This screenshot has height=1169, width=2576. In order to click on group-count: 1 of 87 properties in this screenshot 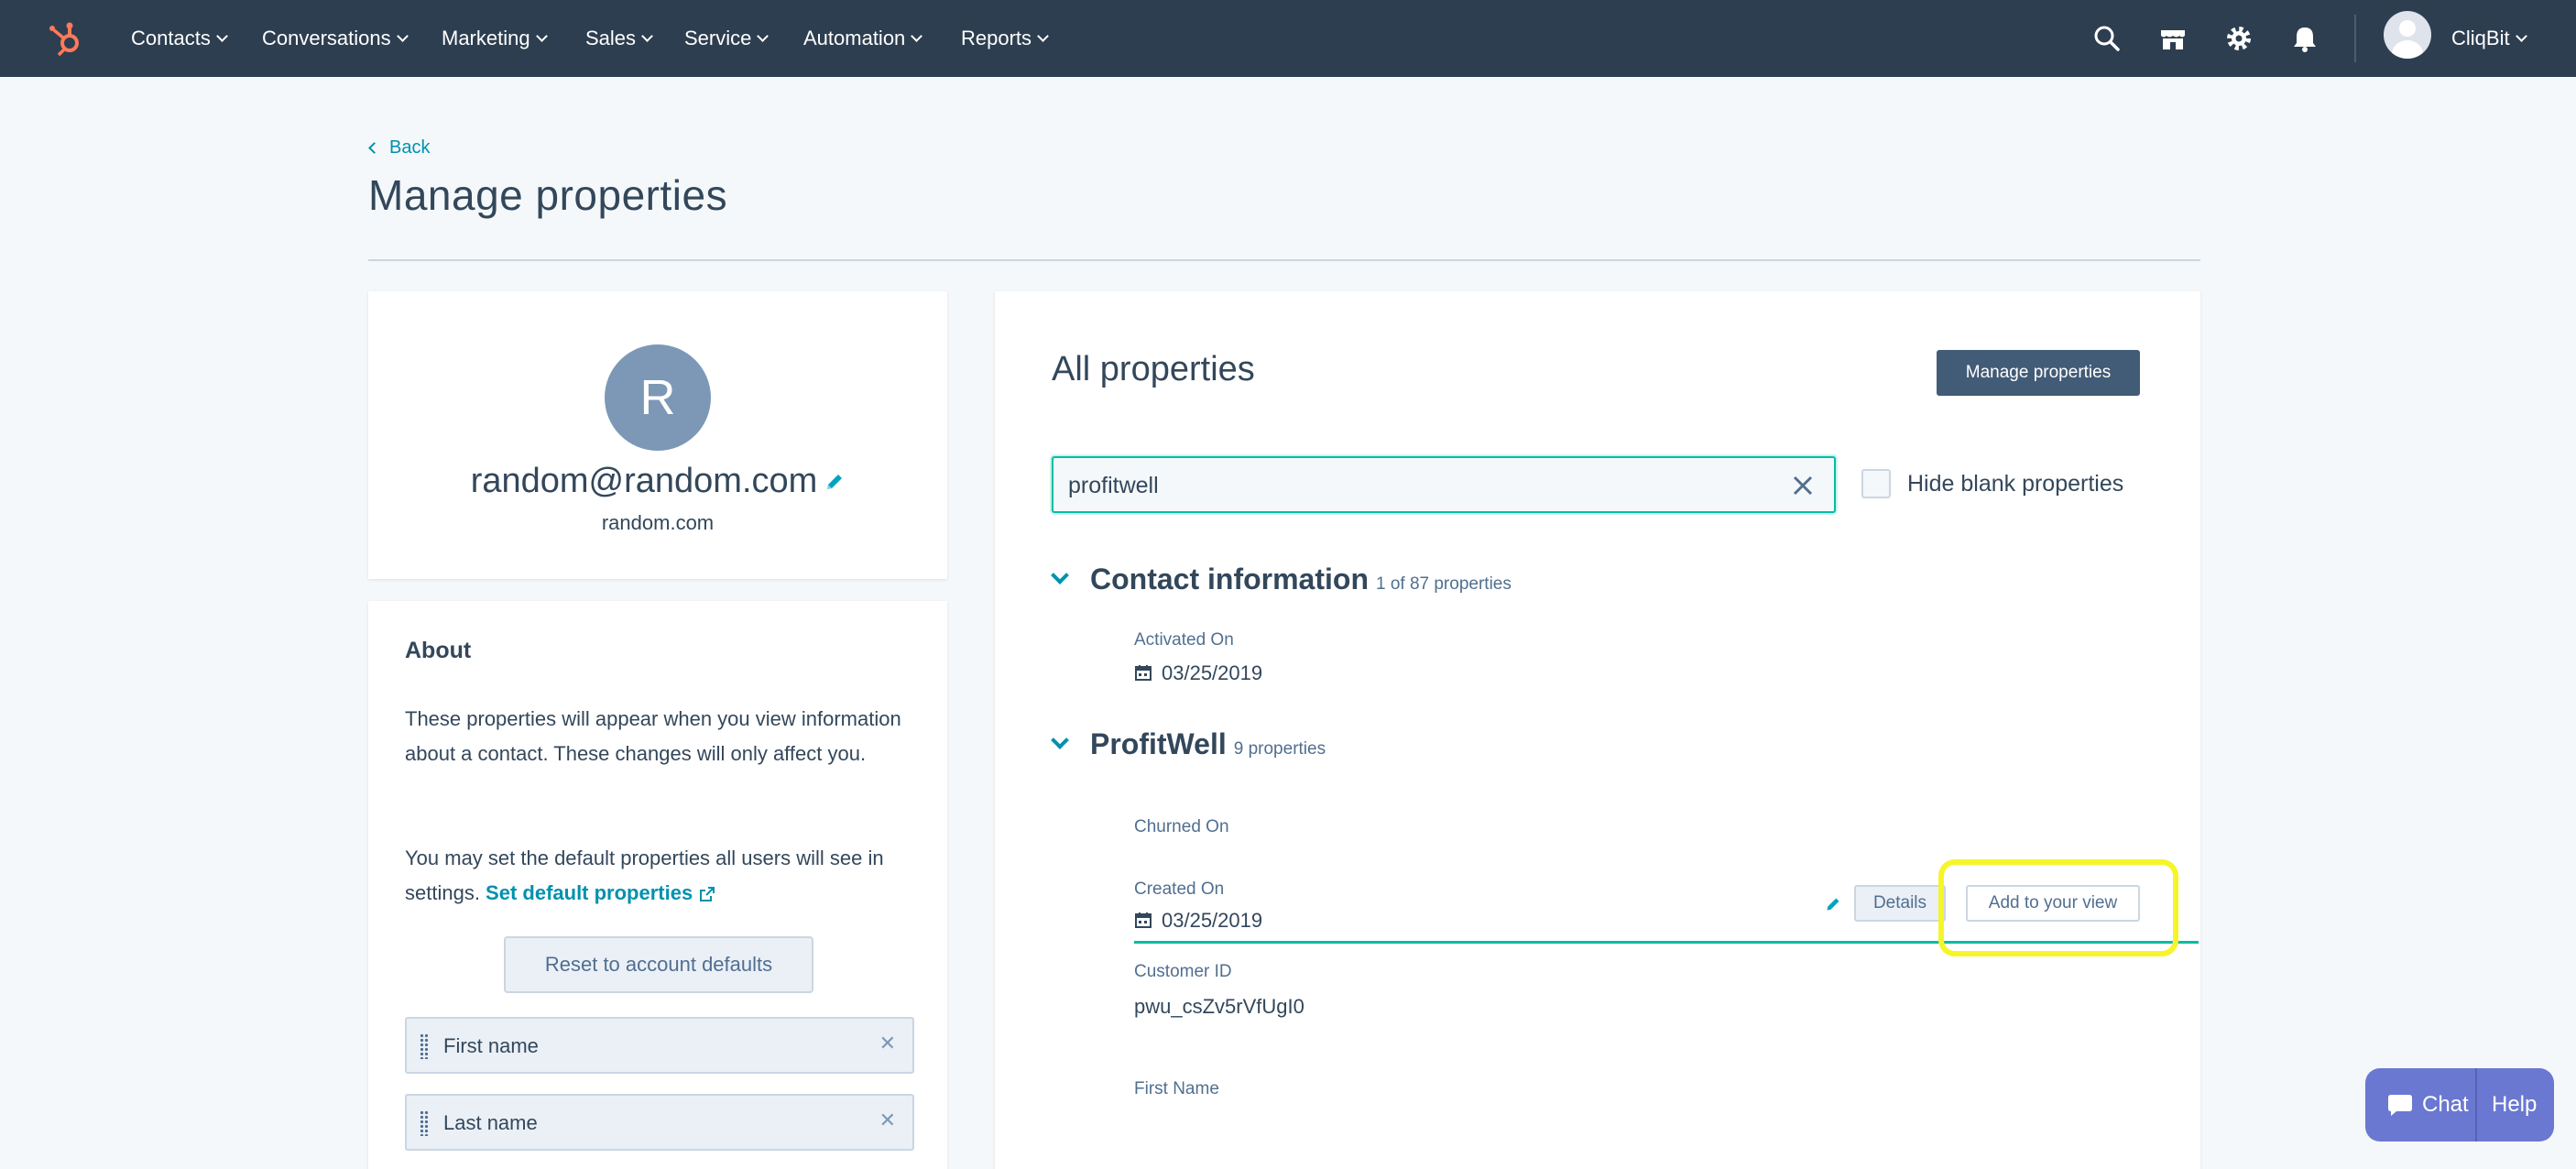, I will do `click(1444, 584)`.